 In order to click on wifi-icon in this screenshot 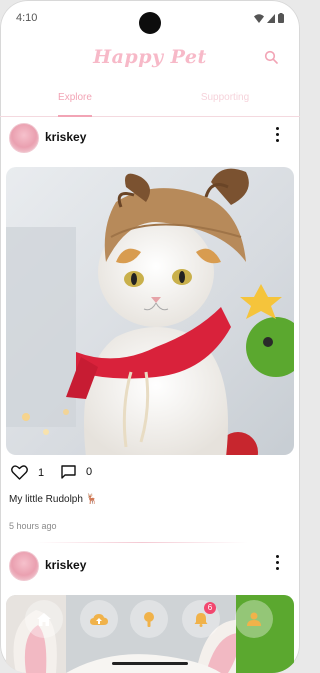, I will do `click(259, 18)`.